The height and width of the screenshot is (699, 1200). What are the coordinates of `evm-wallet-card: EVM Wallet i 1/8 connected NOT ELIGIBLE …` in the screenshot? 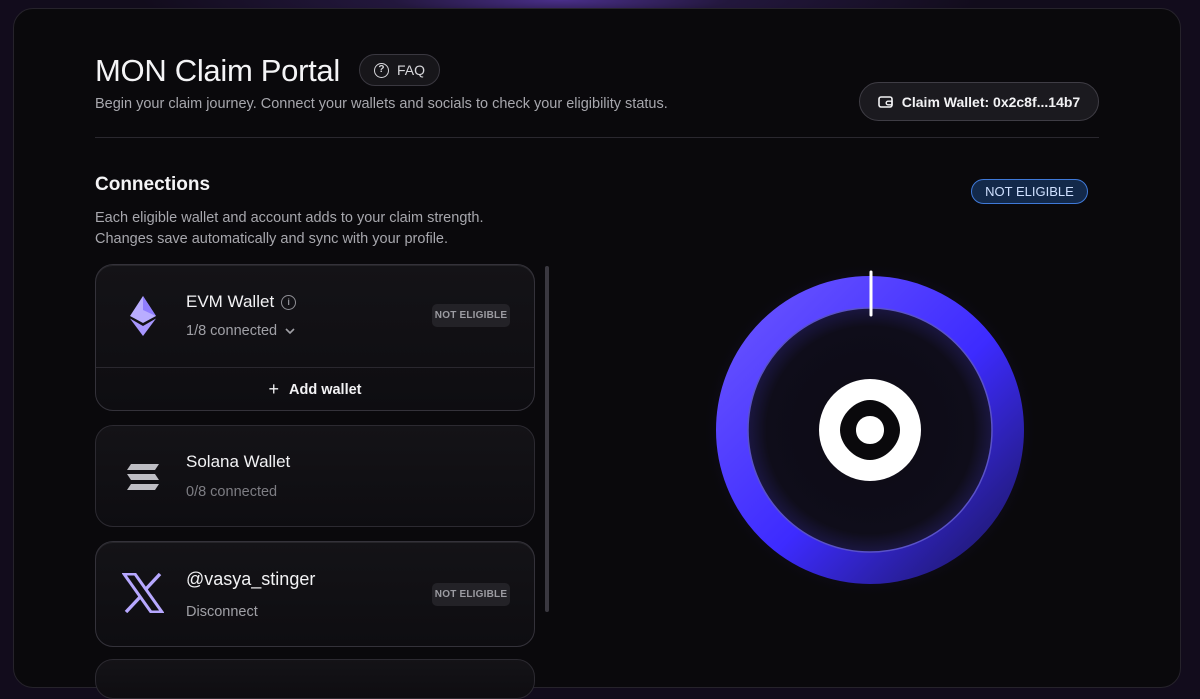 It's located at (315, 337).